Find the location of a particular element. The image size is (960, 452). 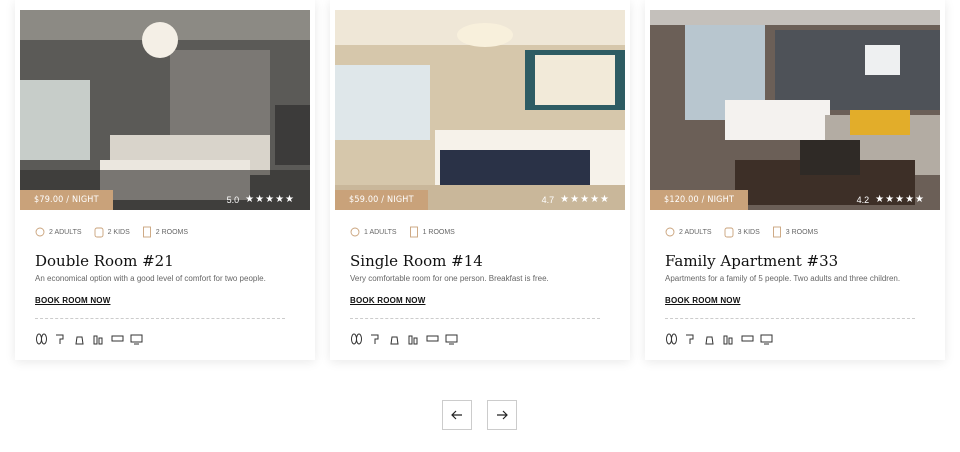

room-meta: 1 ADULTS 1 ROOMS is located at coordinates (402, 232).